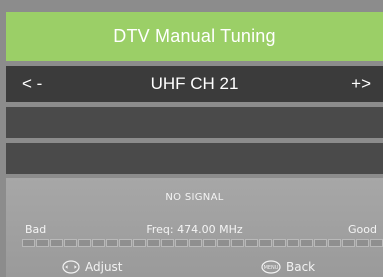 This screenshot has height=277, width=383. I want to click on menu-title-text: DTV Manual Tuning, so click(194, 36).